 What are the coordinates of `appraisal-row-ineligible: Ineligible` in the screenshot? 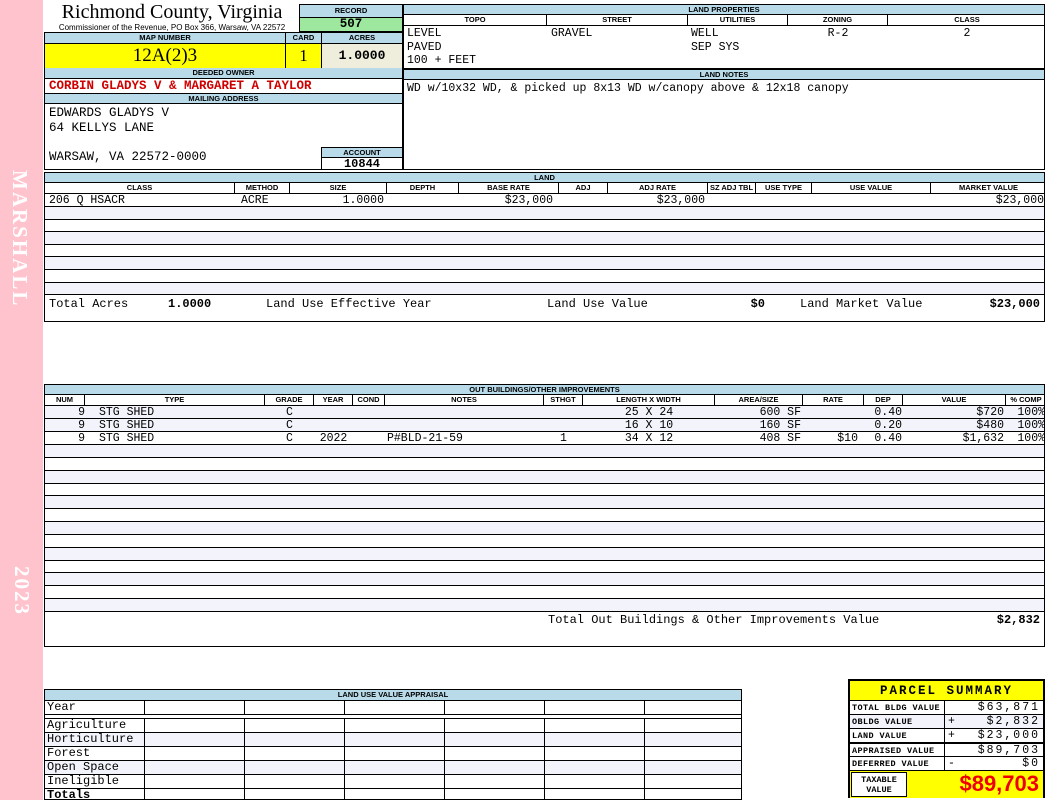 It's located at (393, 782).